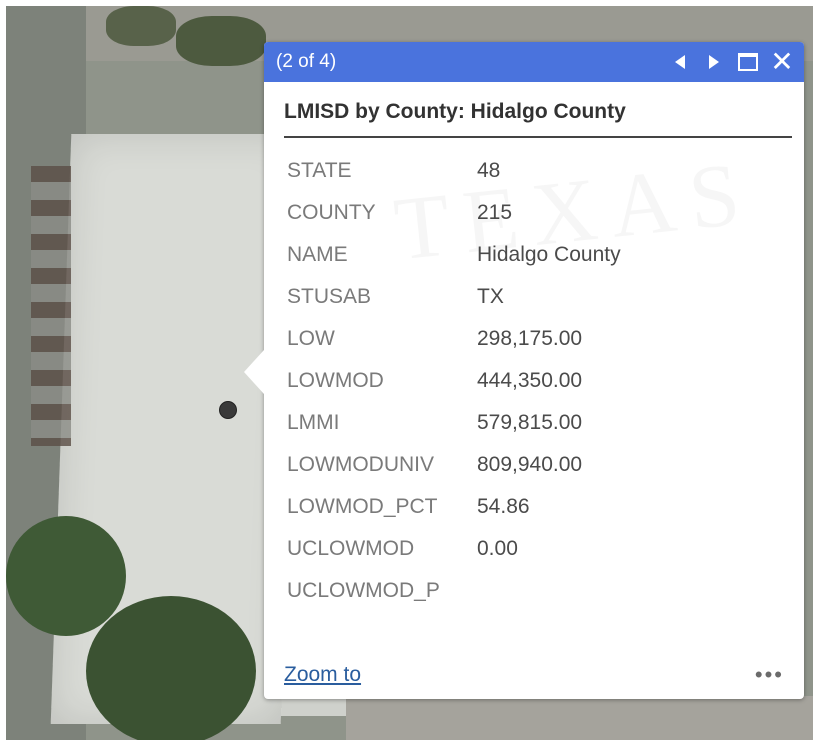 This screenshot has height=740, width=813. What do you see at coordinates (360, 464) in the screenshot?
I see `attribute-key: LOWMODUNIV` at bounding box center [360, 464].